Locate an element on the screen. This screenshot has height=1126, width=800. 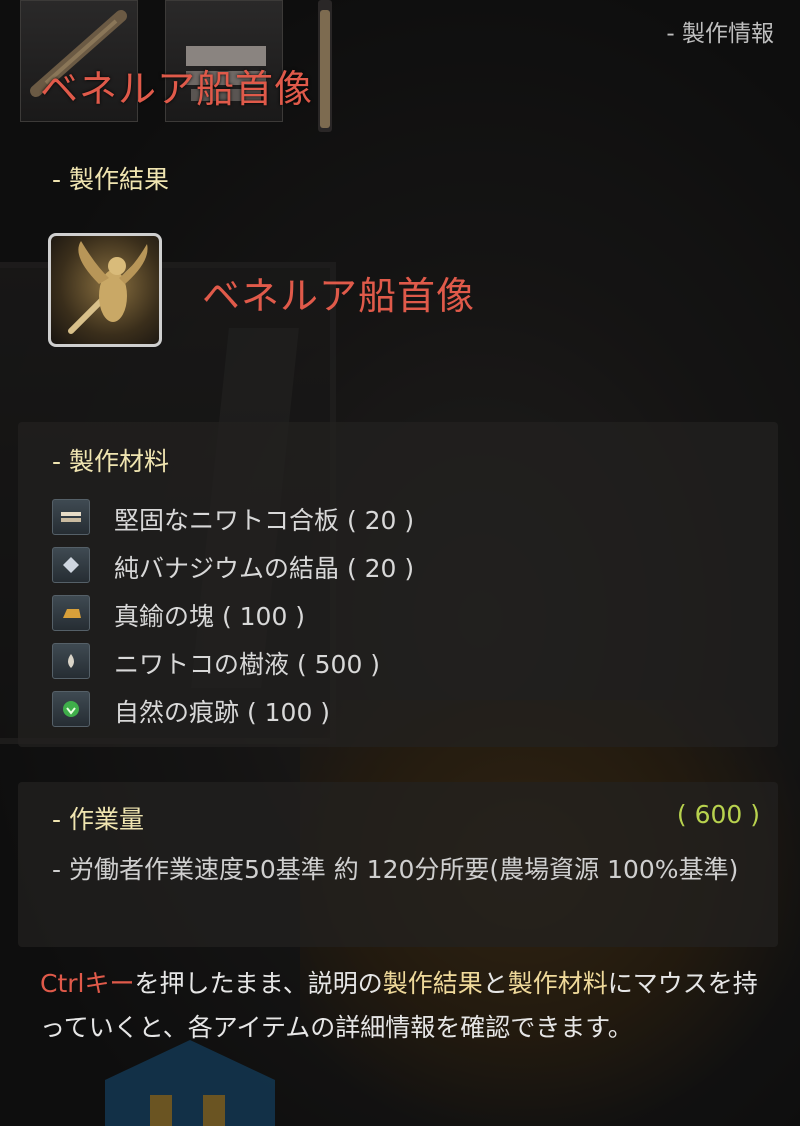
crystal-icon is located at coordinates (71, 565).